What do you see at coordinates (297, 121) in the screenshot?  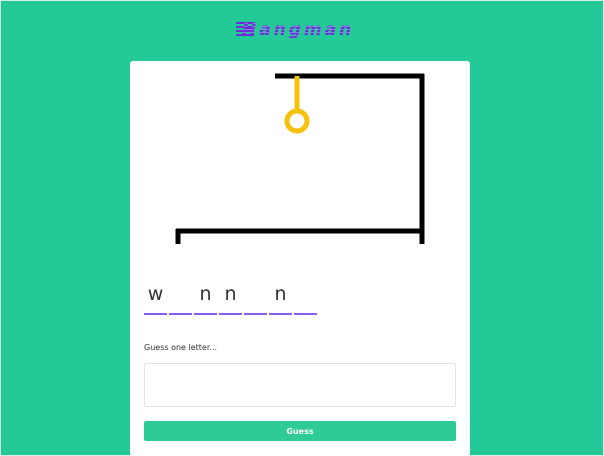 I see `noose-loop` at bounding box center [297, 121].